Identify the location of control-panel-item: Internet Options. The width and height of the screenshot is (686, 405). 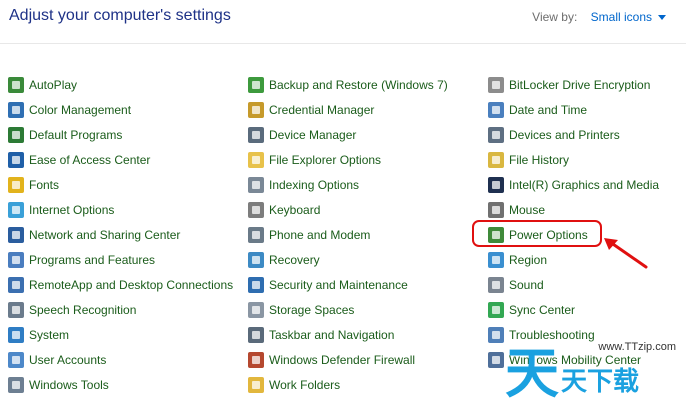
(120, 209).